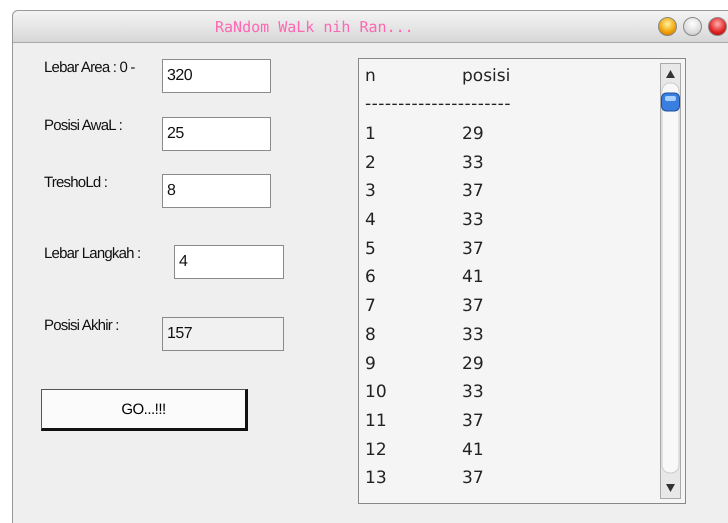 This screenshot has width=728, height=523. I want to click on text-field: 4, so click(229, 262).